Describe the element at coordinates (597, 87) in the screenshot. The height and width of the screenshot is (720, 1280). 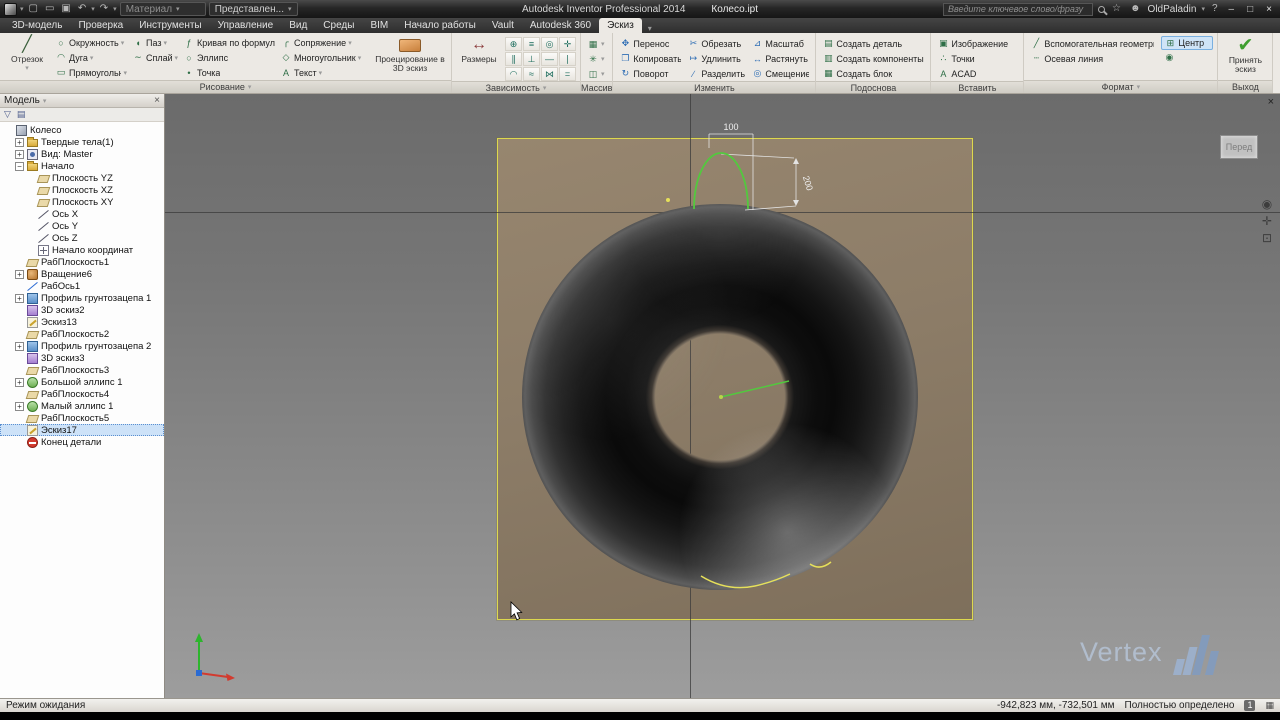
I see `pattern-group-label: Массив` at that location.